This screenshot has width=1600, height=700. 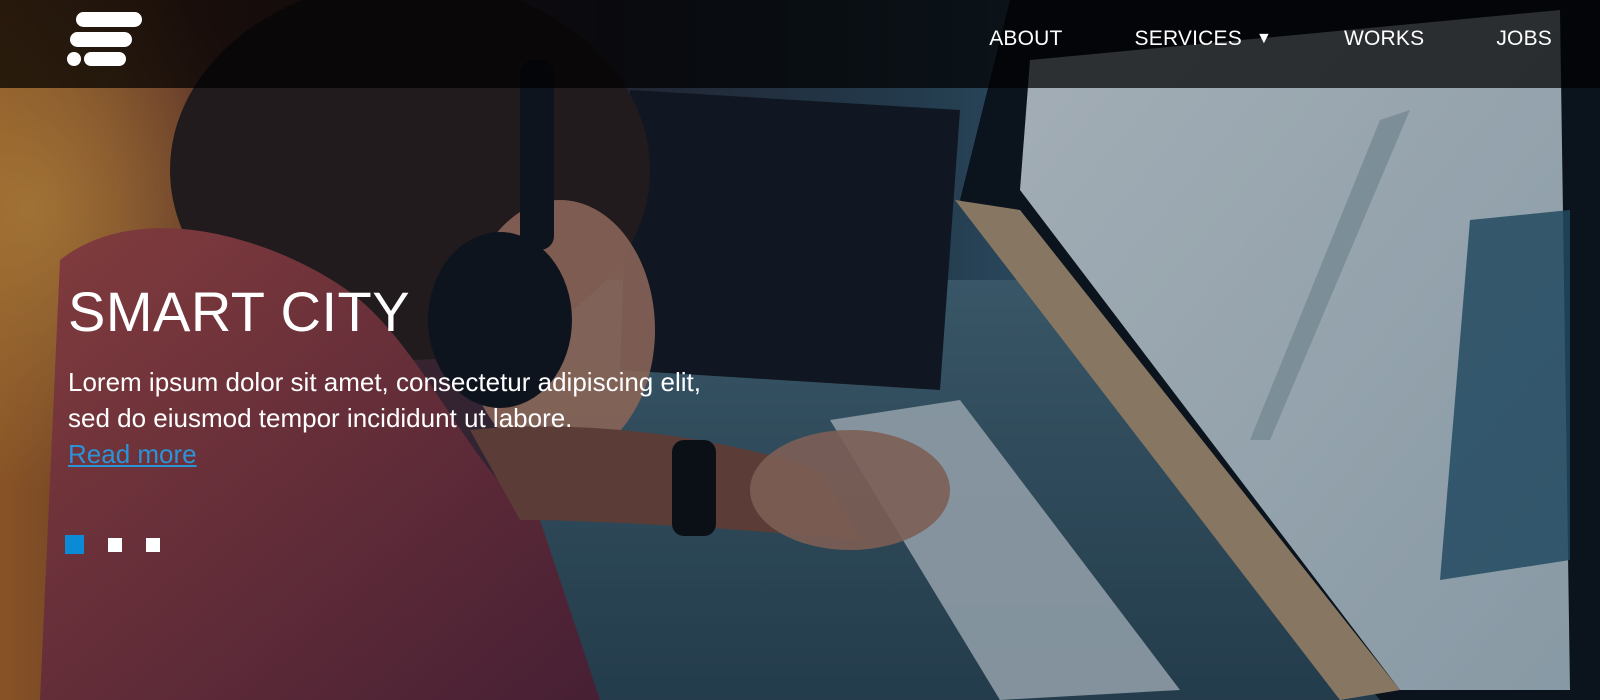 What do you see at coordinates (239, 311) in the screenshot?
I see `hero-title: SMART CITY` at bounding box center [239, 311].